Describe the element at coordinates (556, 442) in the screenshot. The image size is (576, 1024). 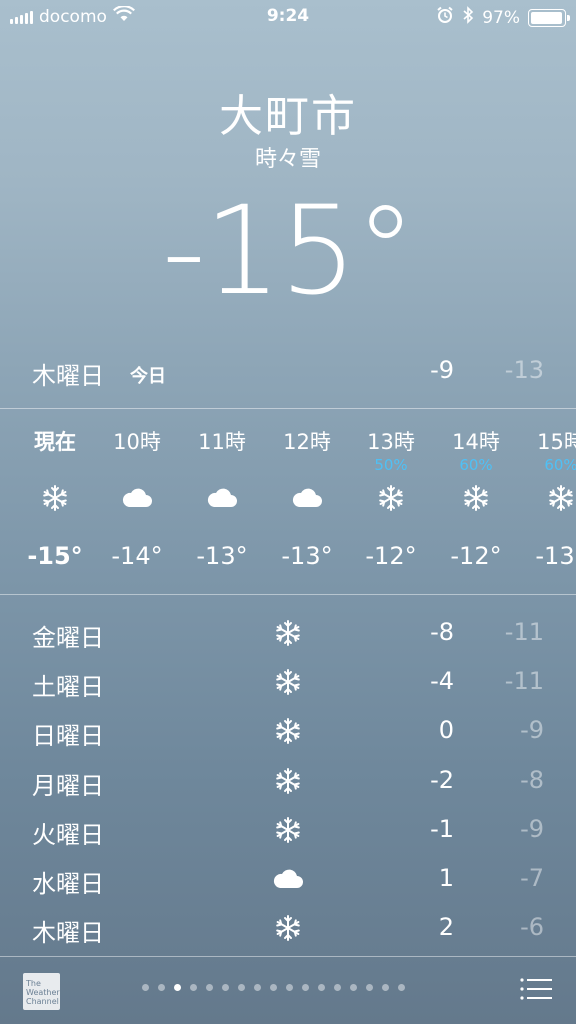
I see `hour-label: 15時` at that location.